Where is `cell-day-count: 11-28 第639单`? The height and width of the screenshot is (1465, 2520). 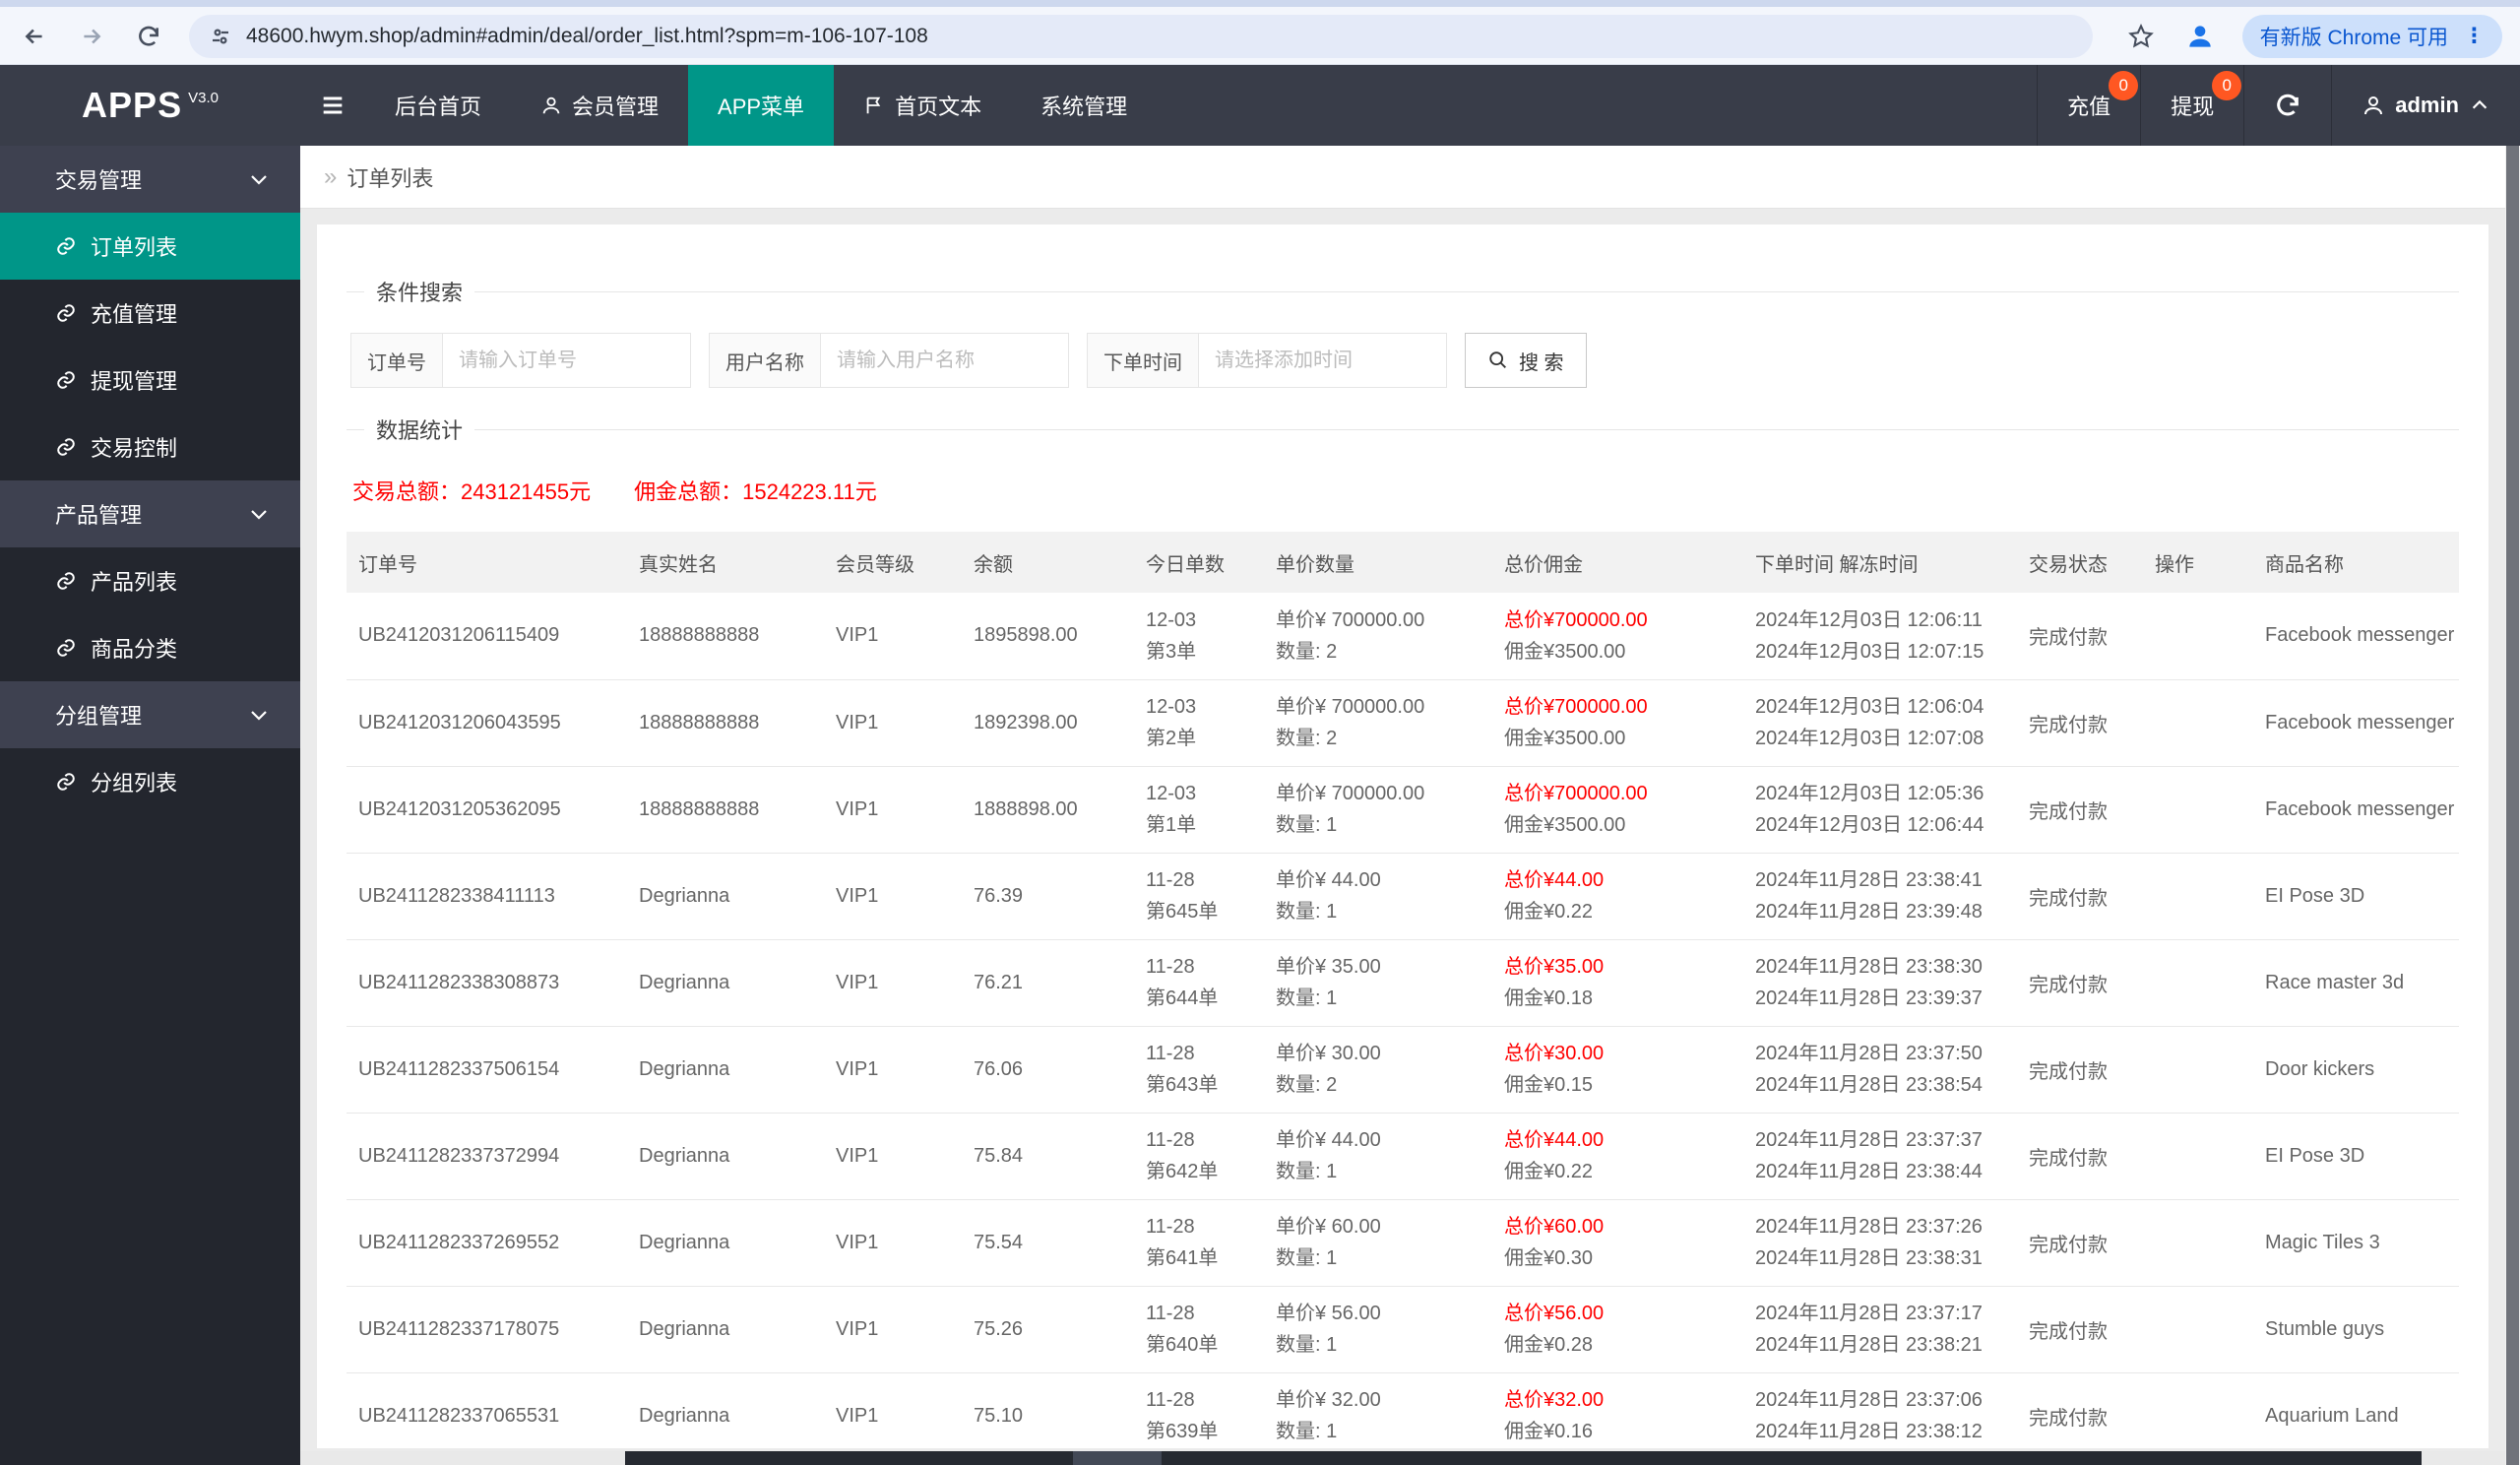 cell-day-count: 11-28 第639单 is located at coordinates (1199, 1410).